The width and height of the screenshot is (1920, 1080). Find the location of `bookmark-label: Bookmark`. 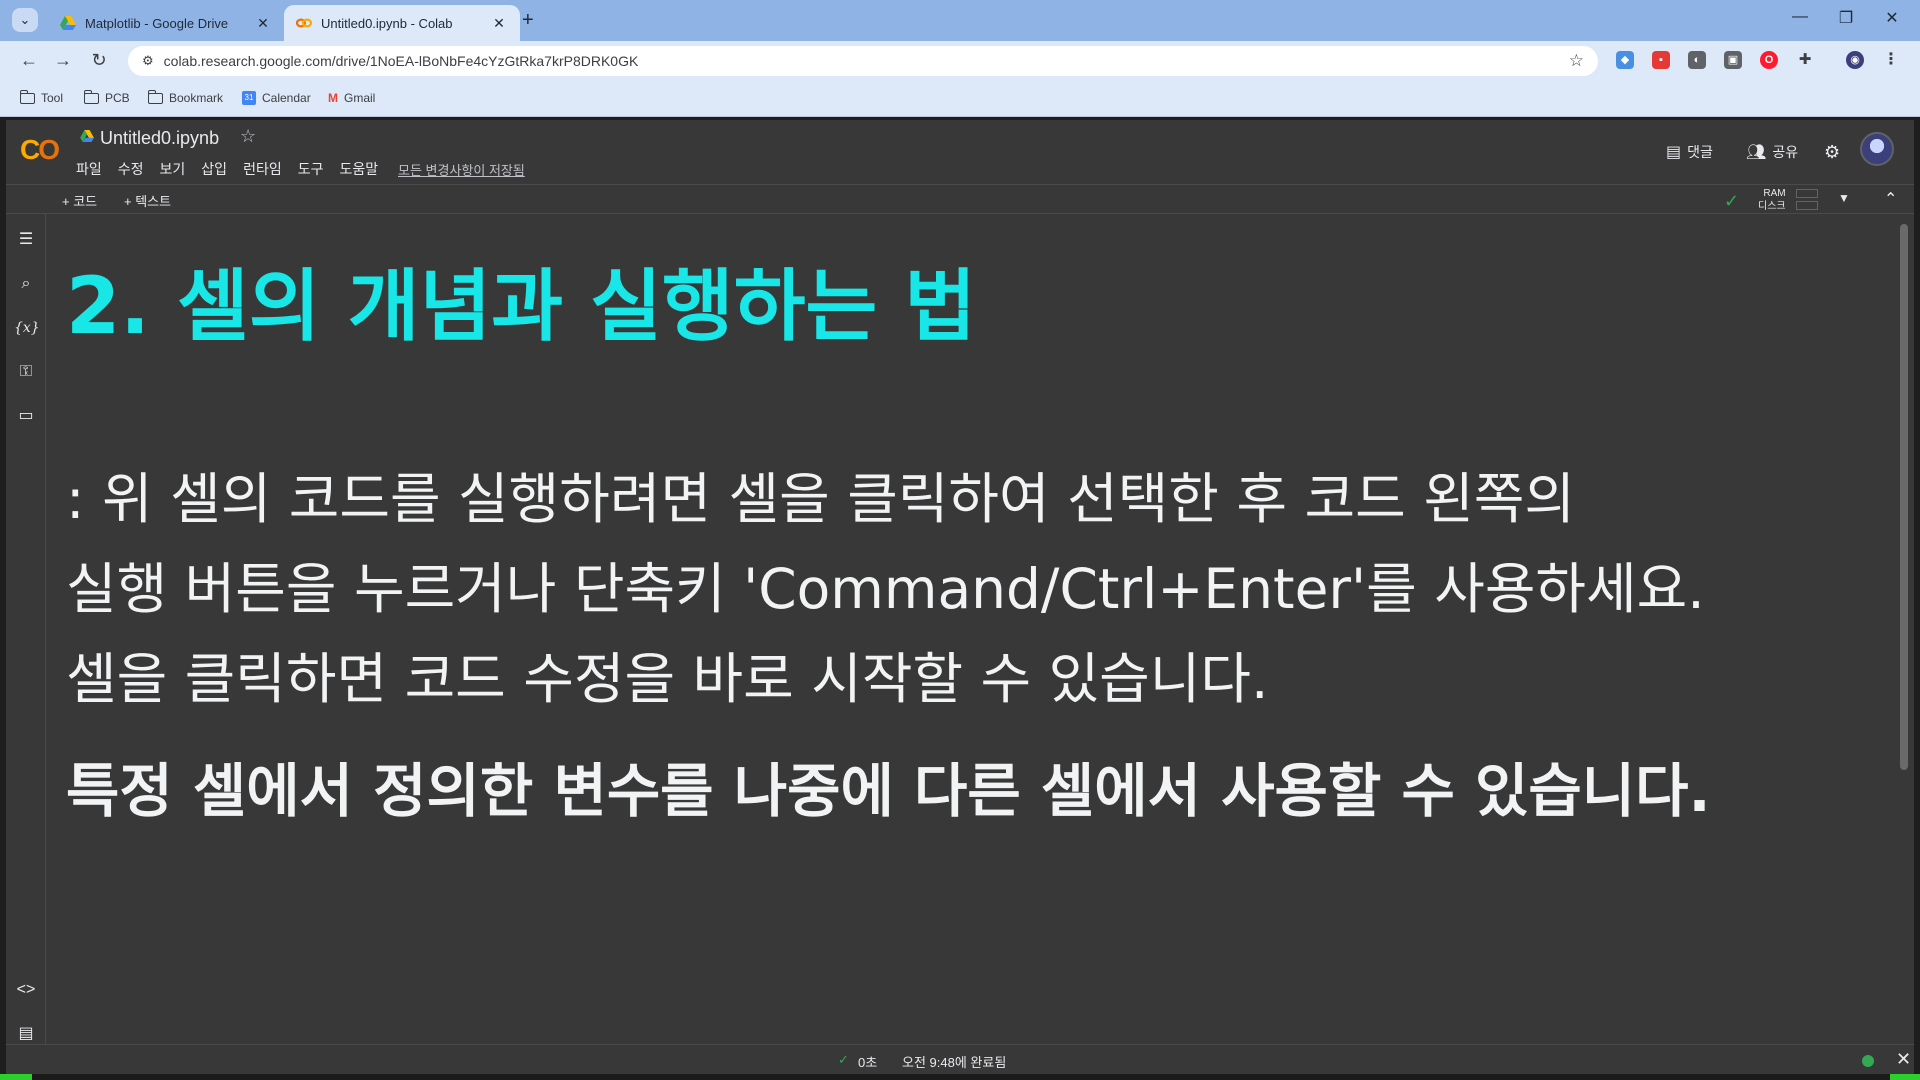

bookmark-label: Bookmark is located at coordinates (196, 98).